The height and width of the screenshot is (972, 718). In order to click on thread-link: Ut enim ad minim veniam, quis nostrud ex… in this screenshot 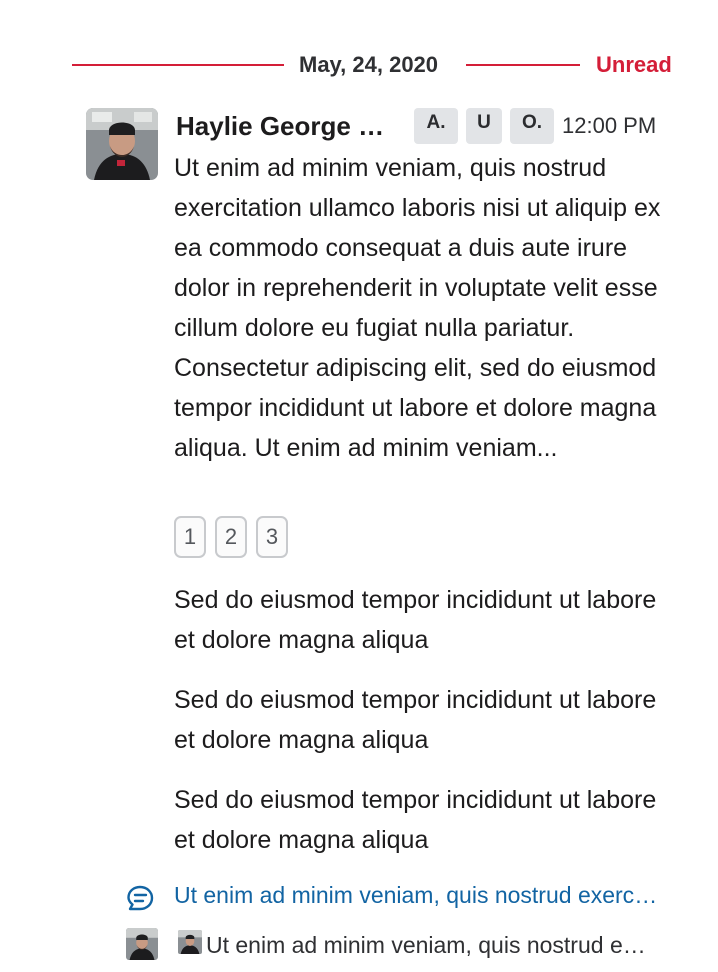, I will do `click(406, 897)`.